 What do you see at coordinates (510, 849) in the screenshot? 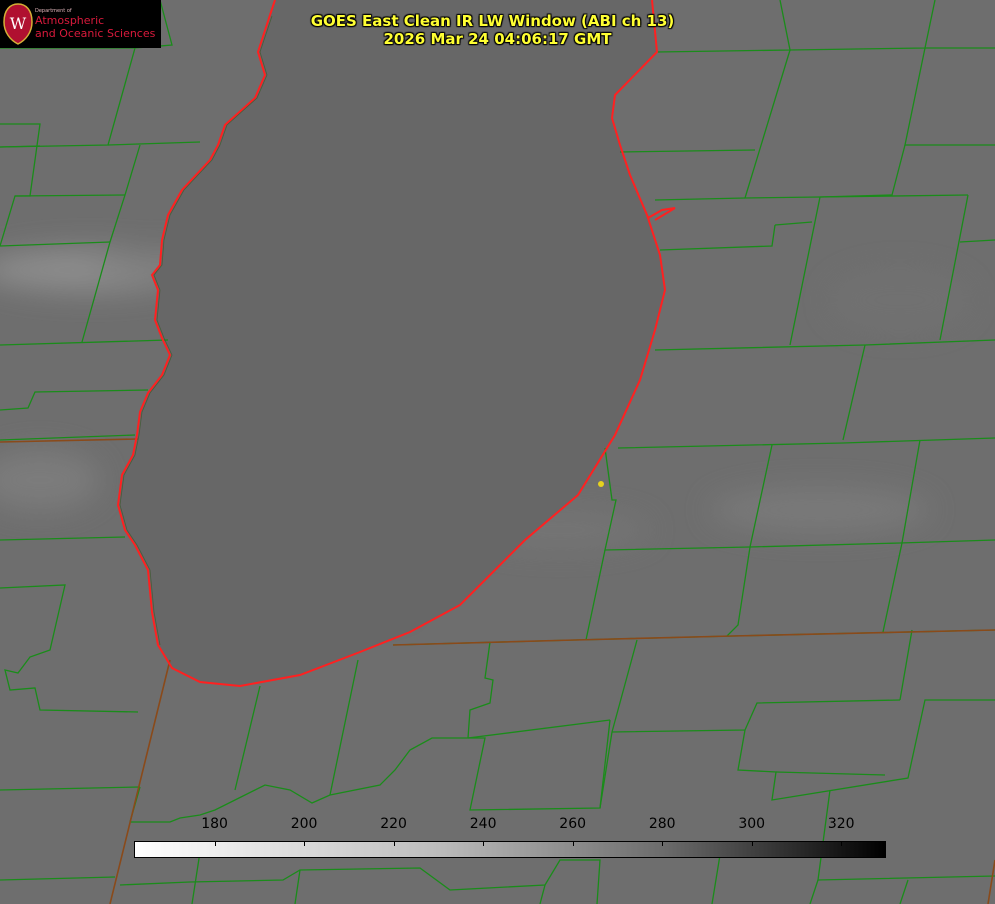
I see `colorbar-gradient` at bounding box center [510, 849].